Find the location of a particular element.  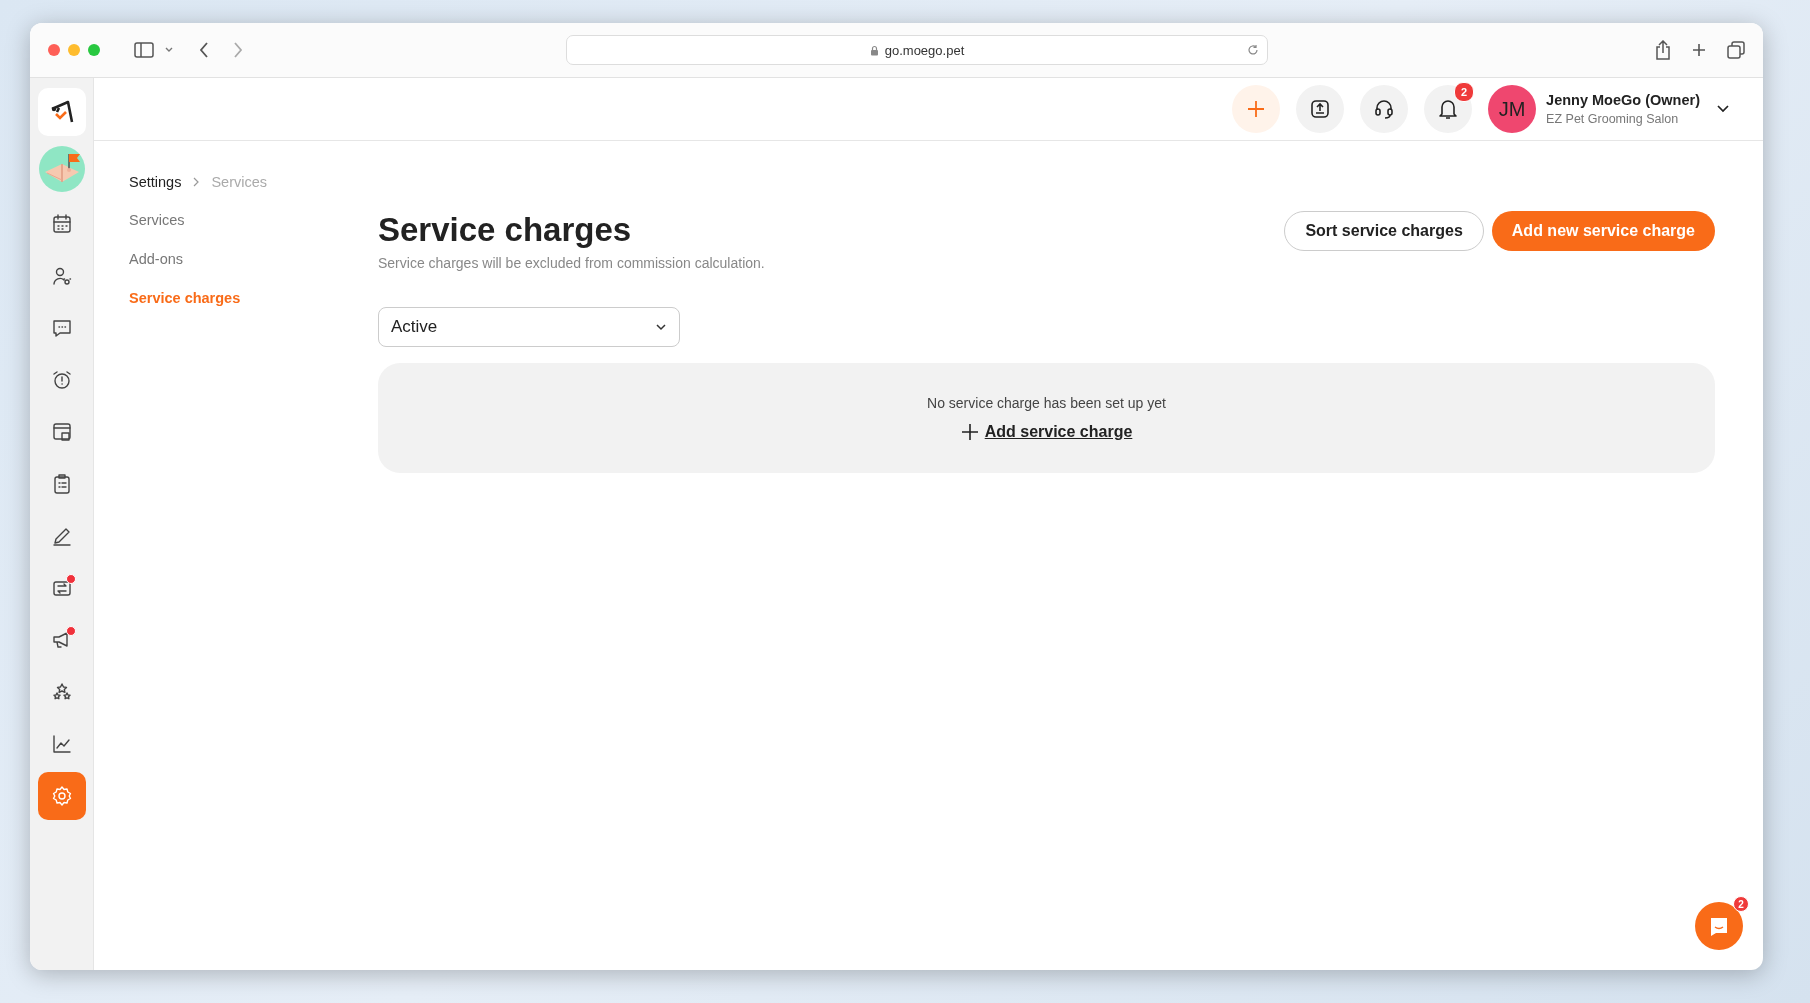

sidebar-toggle-icon is located at coordinates (144, 50).